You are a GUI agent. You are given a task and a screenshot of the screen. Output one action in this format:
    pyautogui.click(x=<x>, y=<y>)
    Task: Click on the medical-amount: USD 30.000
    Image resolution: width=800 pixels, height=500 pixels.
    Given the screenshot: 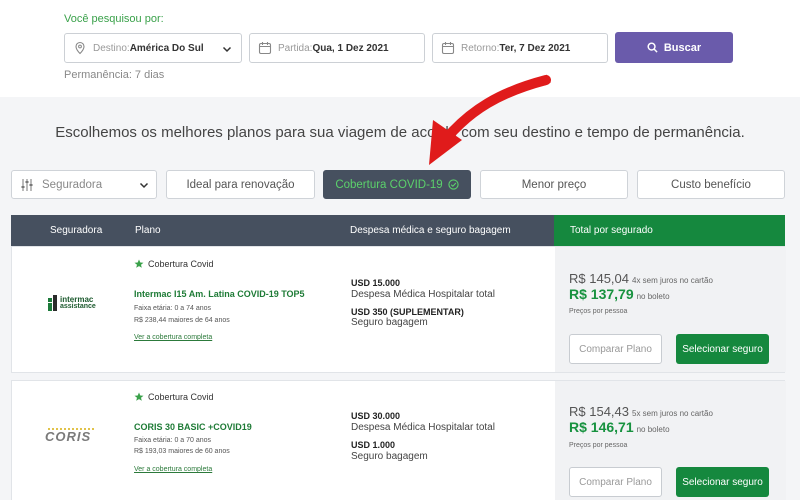 What is the action you would take?
    pyautogui.click(x=376, y=416)
    